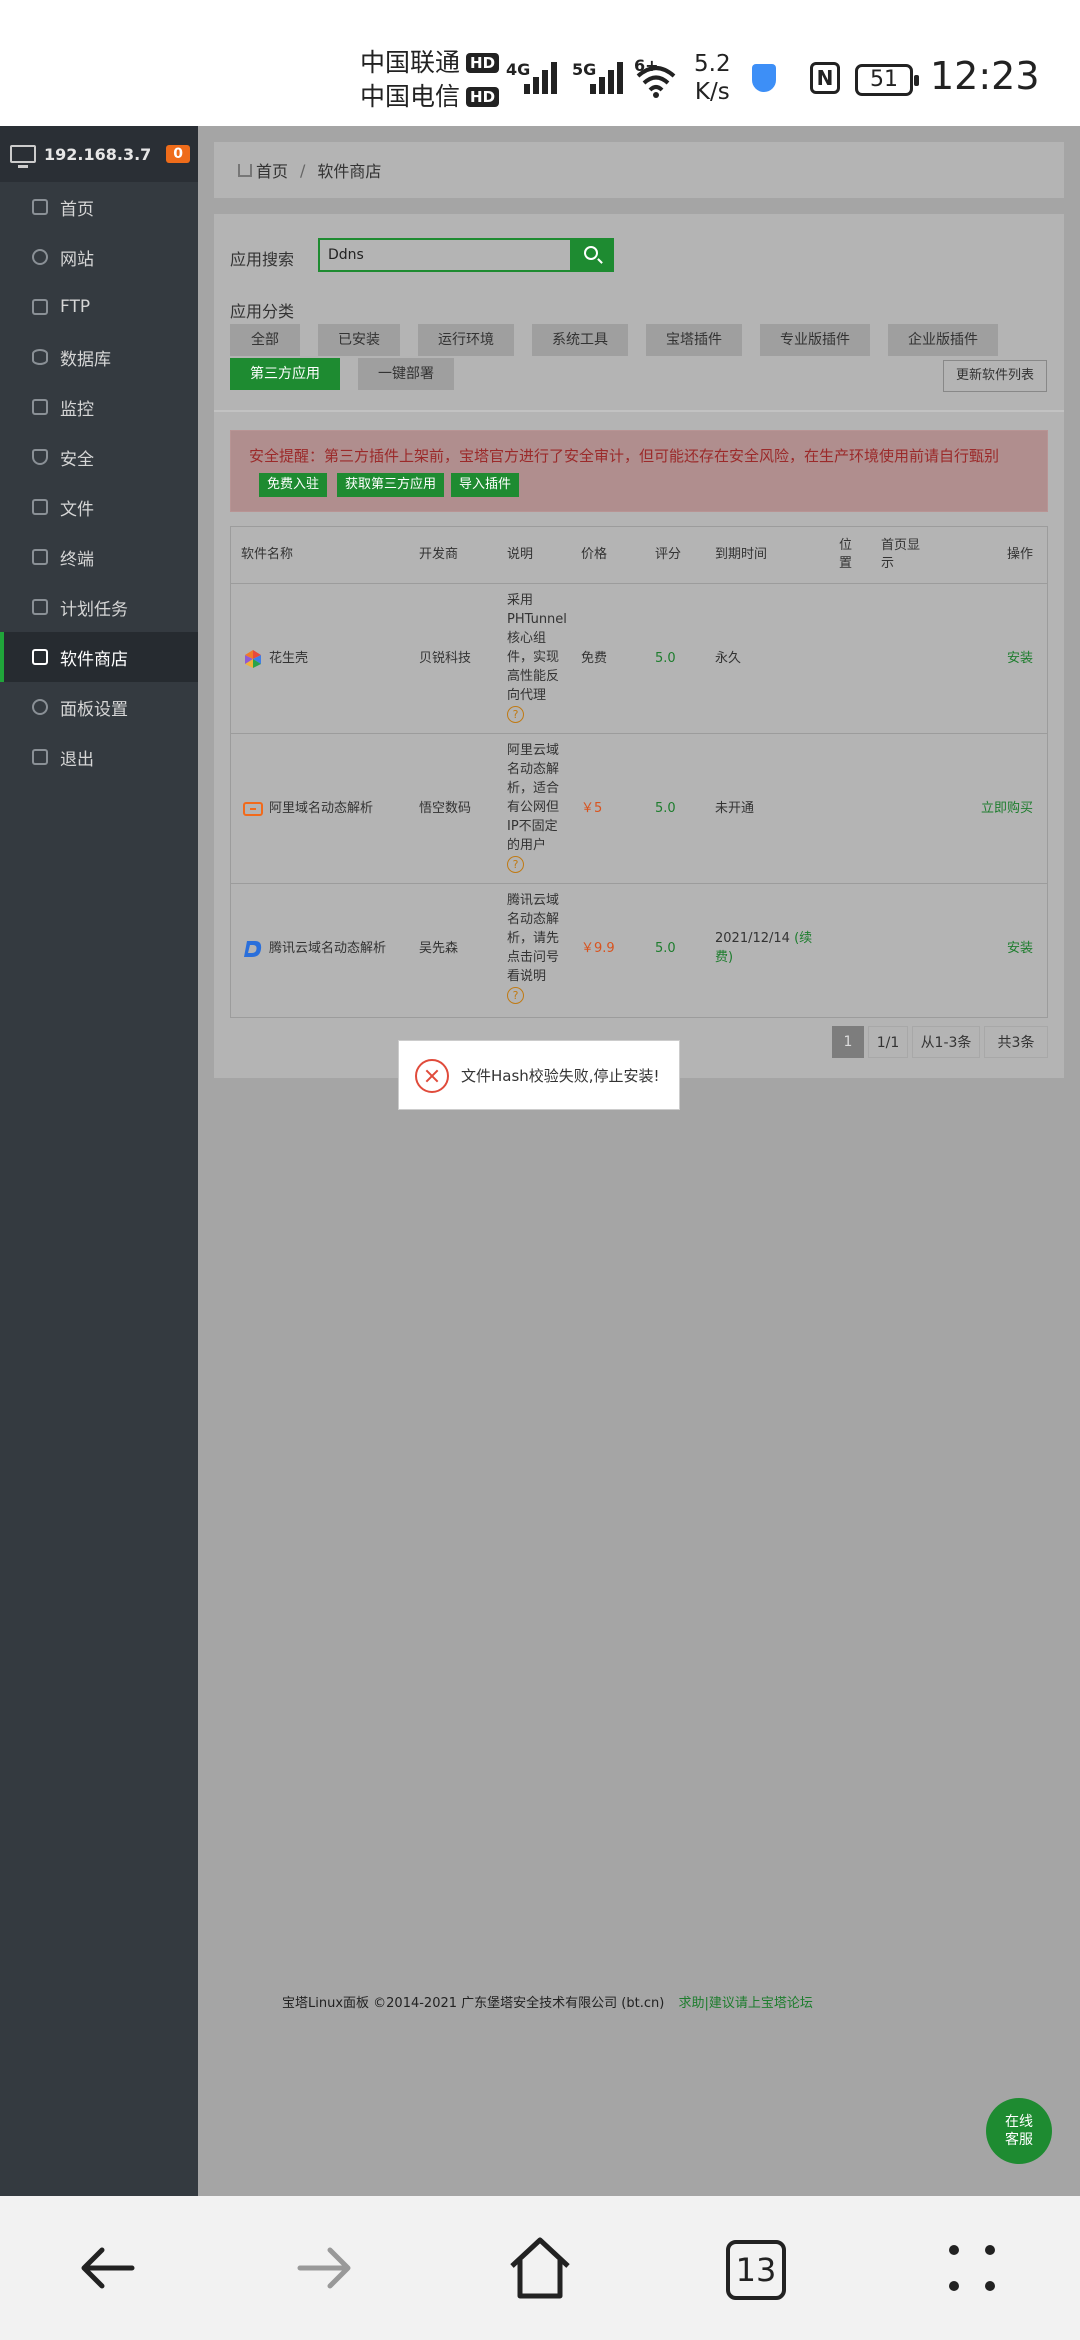  Describe the element at coordinates (445, 255) in the screenshot. I see `search-input: Ddns` at that location.